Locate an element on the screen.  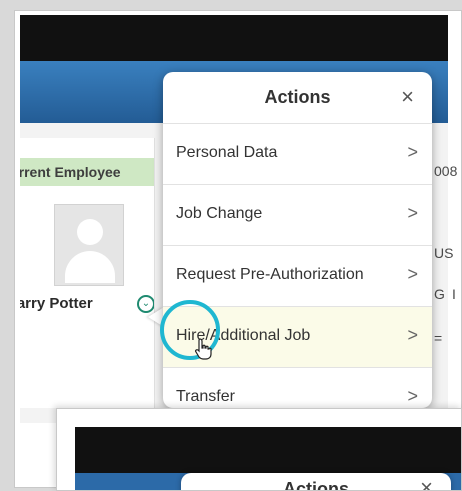
avatar is located at coordinates (89, 245).